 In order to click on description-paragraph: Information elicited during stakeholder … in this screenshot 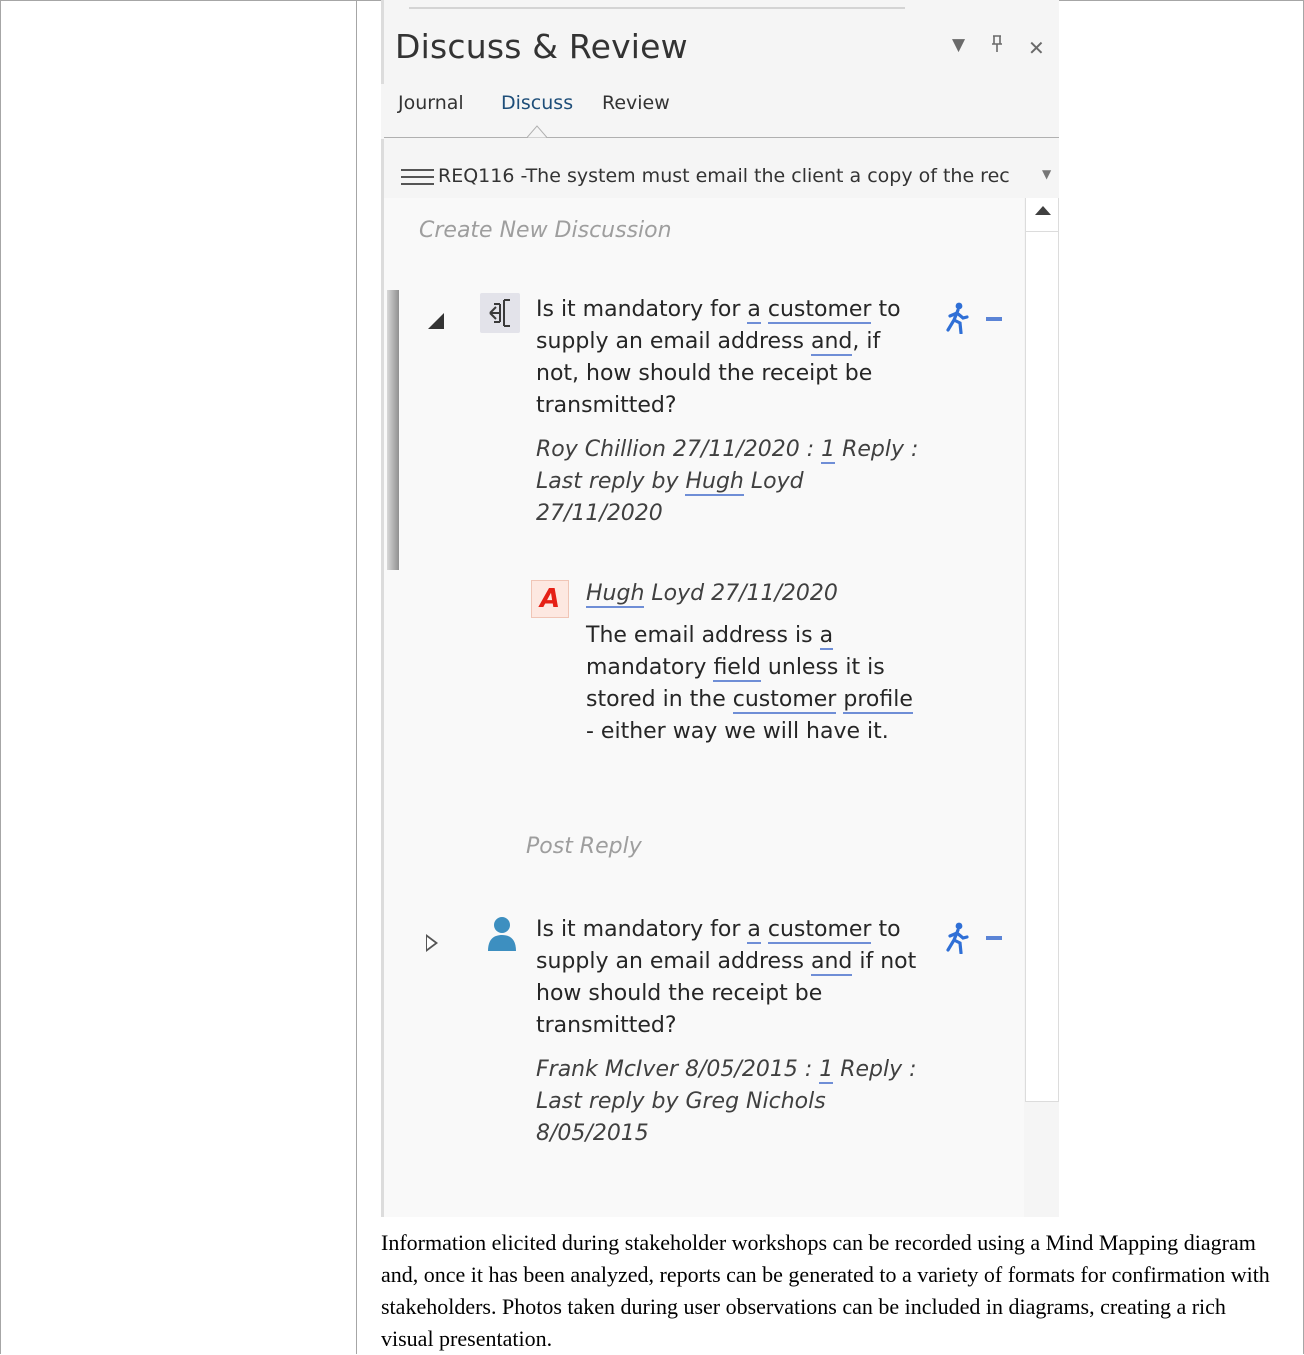, I will do `click(825, 1290)`.